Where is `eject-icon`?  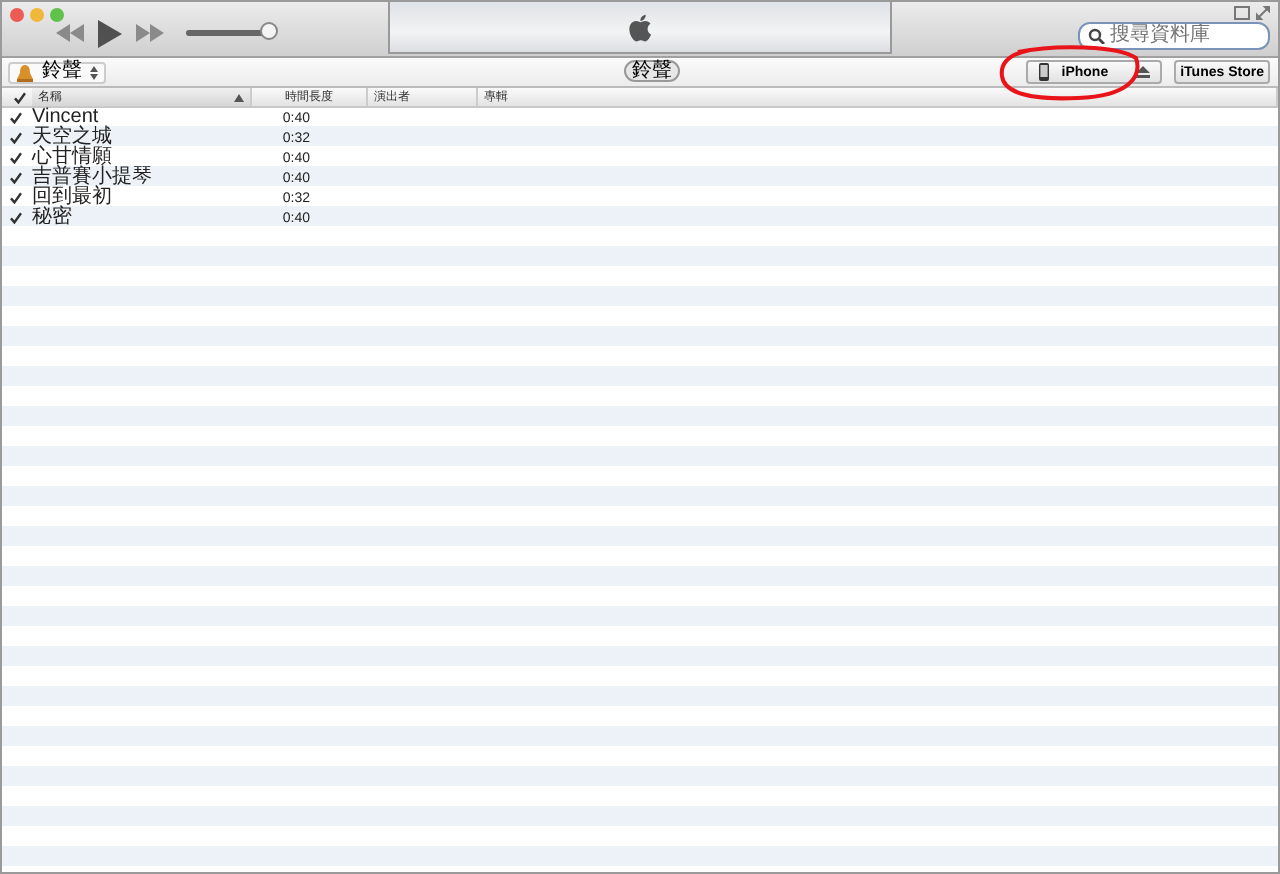 eject-icon is located at coordinates (1143, 72).